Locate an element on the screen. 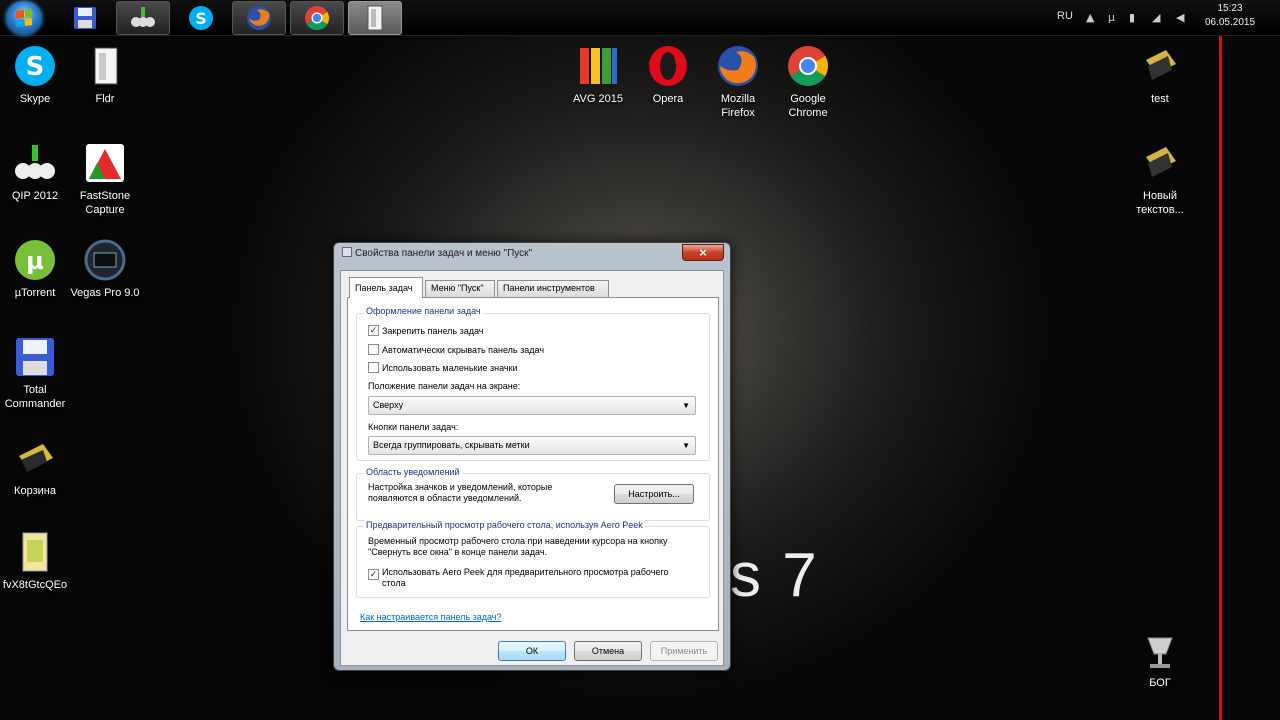 This screenshot has width=1280, height=720. desktop-icon-opera: Opera is located at coordinates (668, 75).